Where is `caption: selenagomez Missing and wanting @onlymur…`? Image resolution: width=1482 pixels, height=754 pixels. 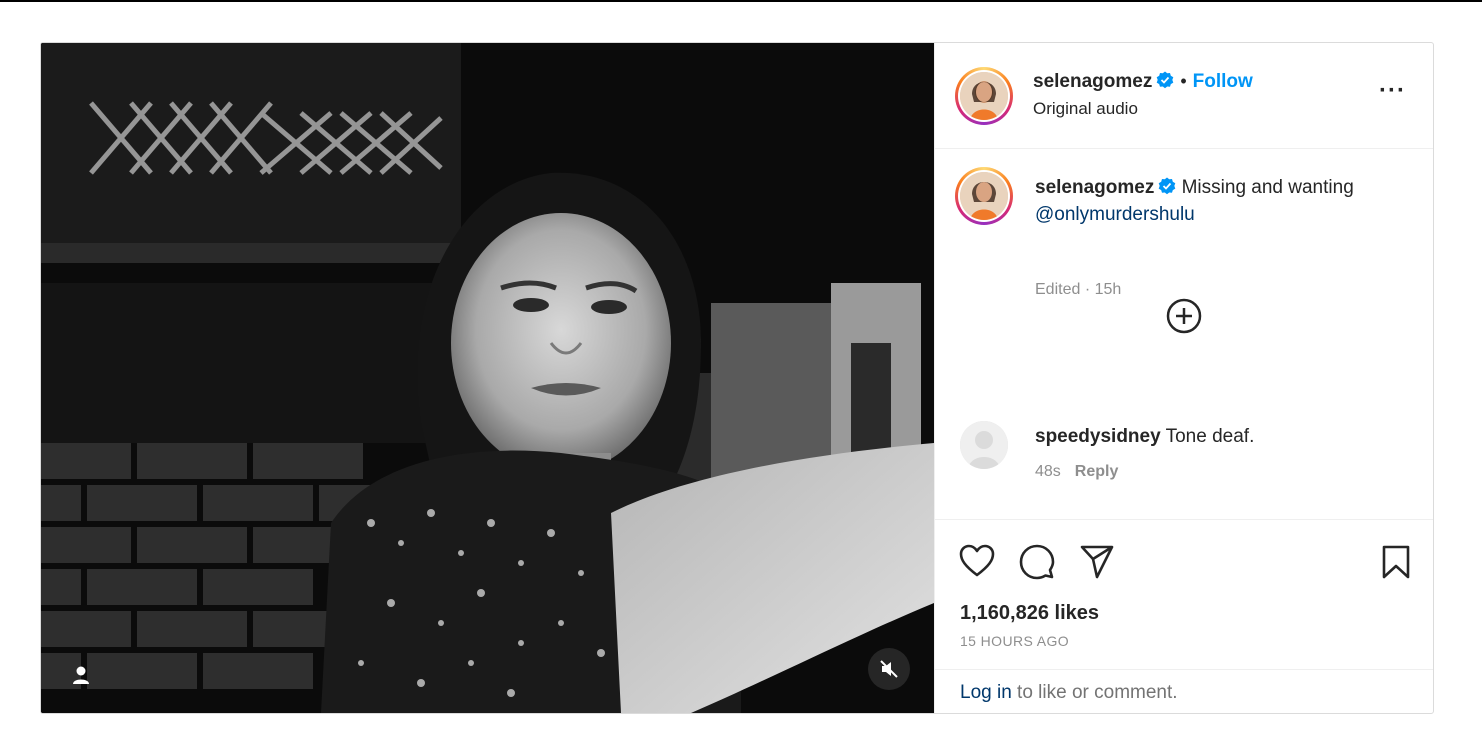
caption: selenagomez Missing and wanting @onlymur… is located at coordinates (1195, 201).